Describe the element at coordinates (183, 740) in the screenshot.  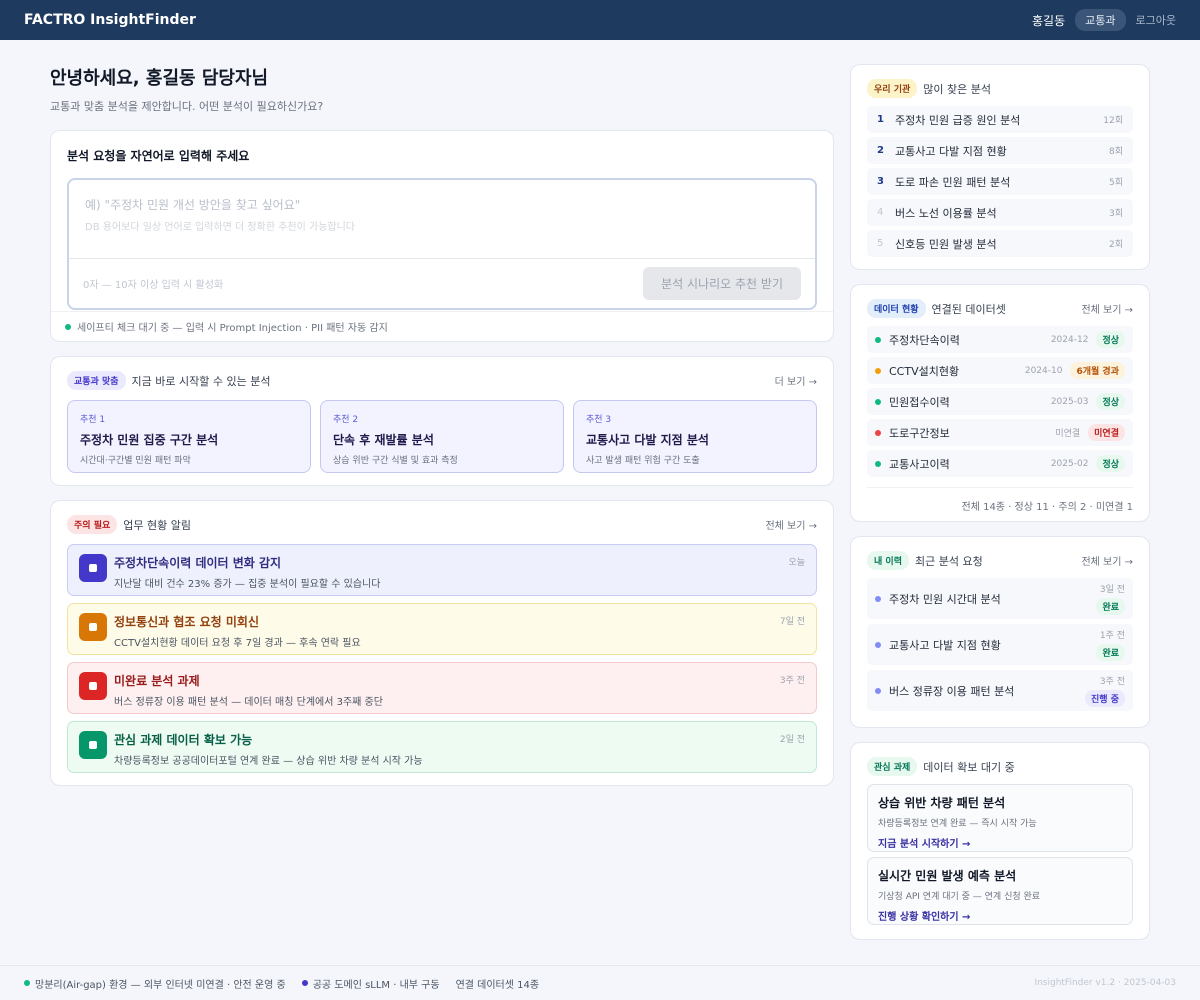
I see `alert-title: 관심 과제 데이터 확보 가능` at that location.